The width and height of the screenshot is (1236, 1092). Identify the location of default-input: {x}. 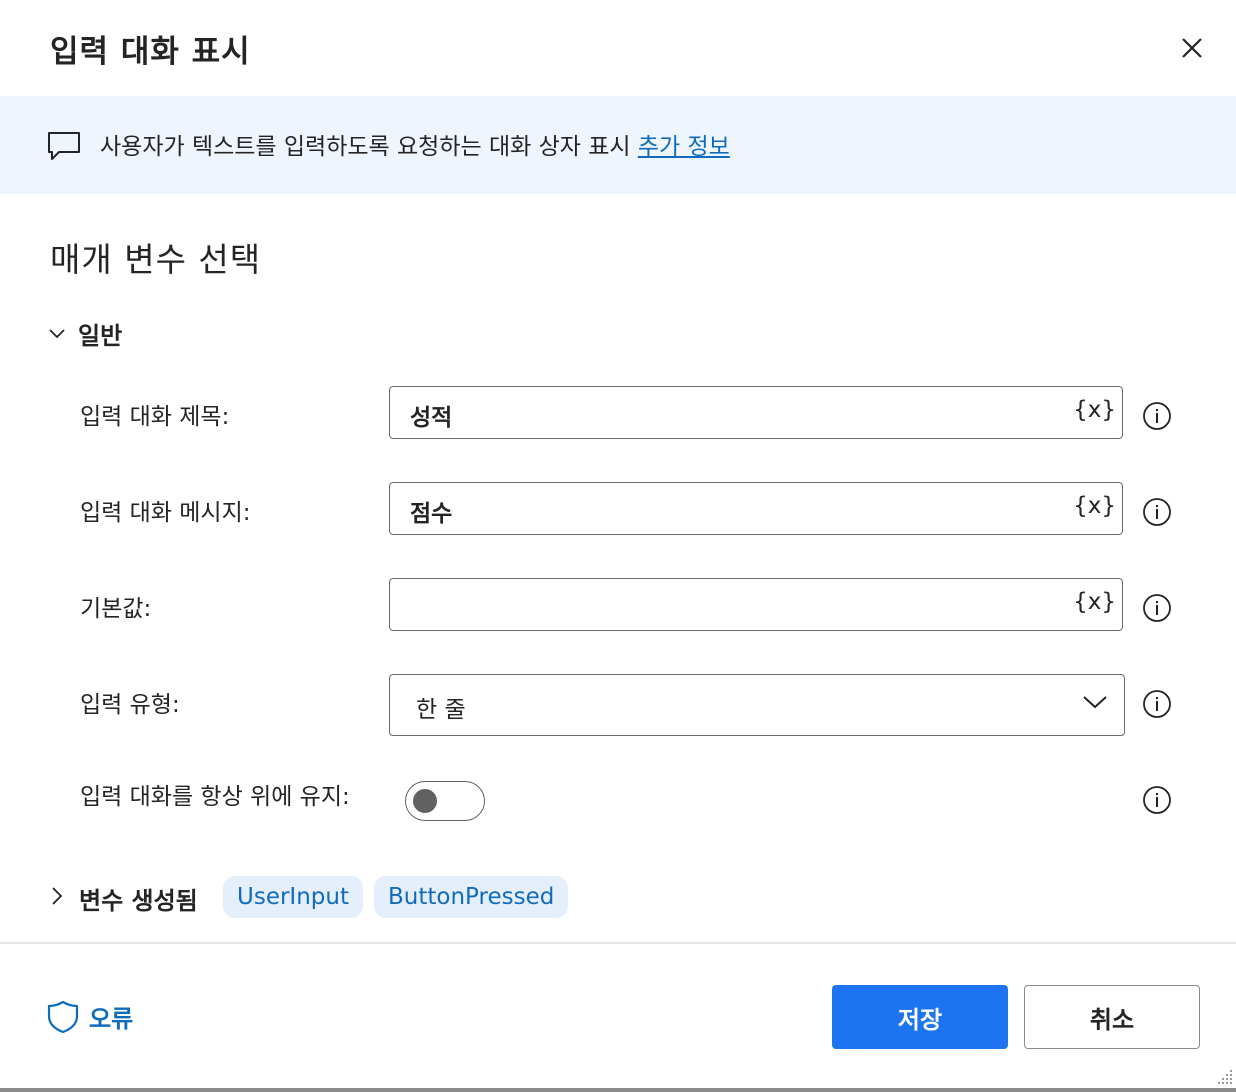
(756, 604).